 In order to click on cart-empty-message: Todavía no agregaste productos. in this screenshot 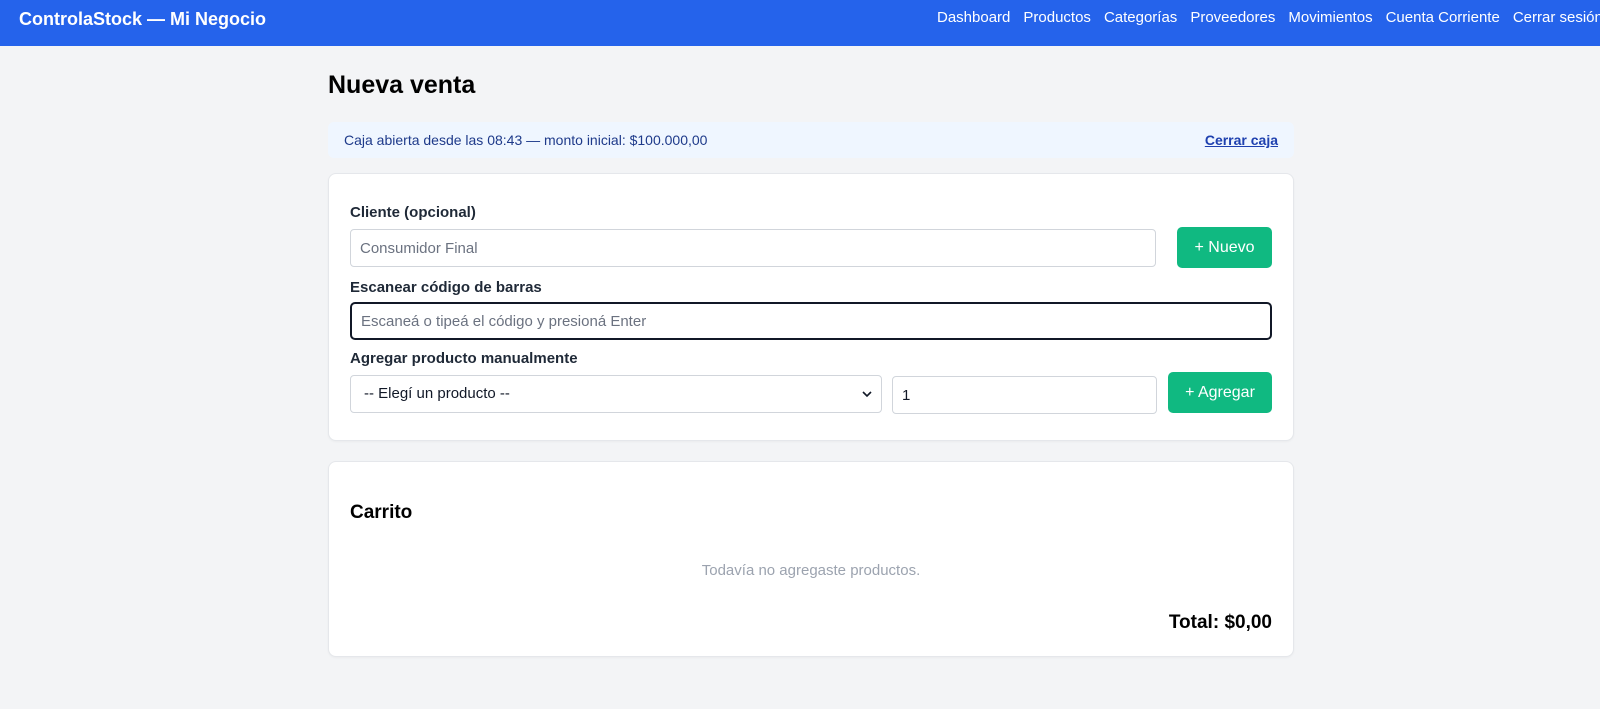, I will do `click(811, 570)`.